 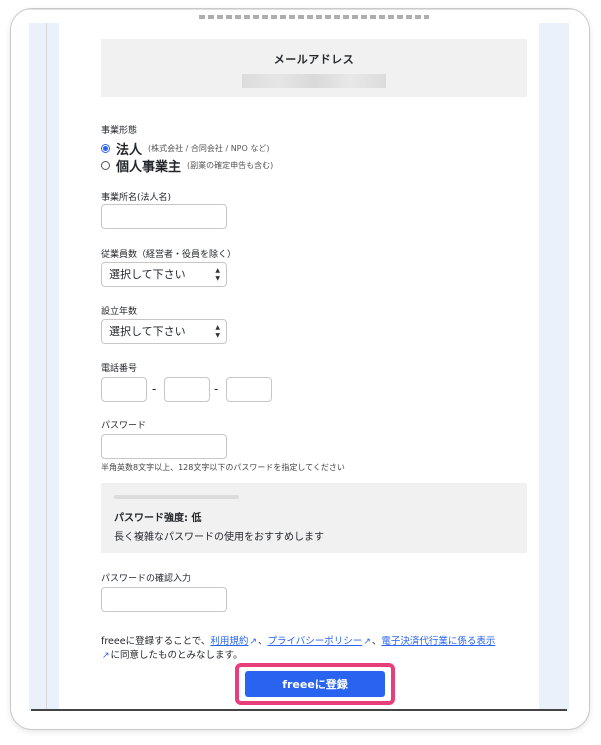 What do you see at coordinates (149, 167) in the screenshot?
I see `radio-sole-proprietor-label: 個人事業主` at bounding box center [149, 167].